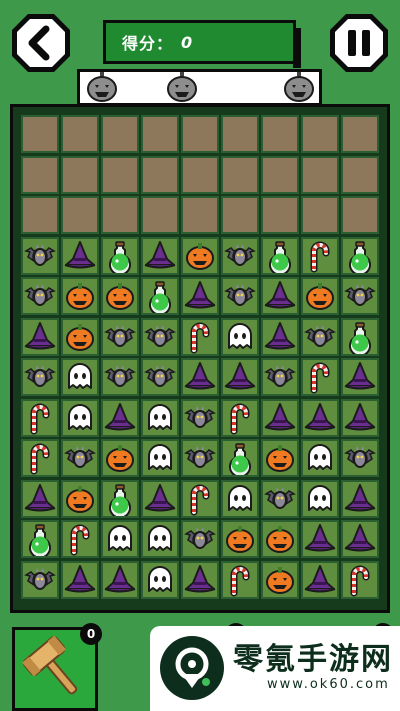 The image size is (400, 711). I want to click on witch-hat-icon, so click(360, 376).